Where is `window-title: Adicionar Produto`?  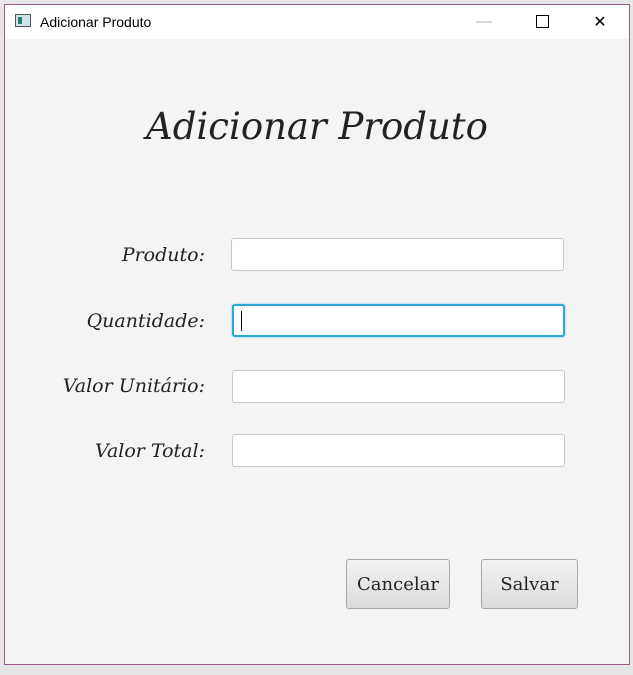
window-title: Adicionar Produto is located at coordinates (96, 22).